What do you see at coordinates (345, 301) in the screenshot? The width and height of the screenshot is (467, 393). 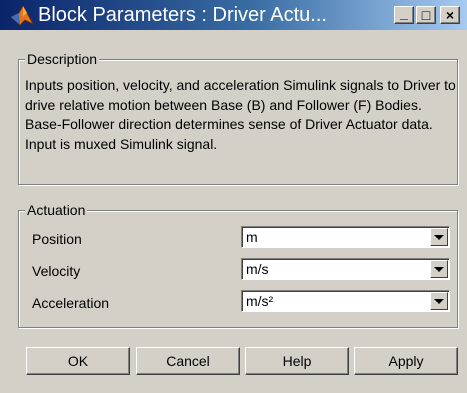 I see `acceleration-units-select: m/s²` at bounding box center [345, 301].